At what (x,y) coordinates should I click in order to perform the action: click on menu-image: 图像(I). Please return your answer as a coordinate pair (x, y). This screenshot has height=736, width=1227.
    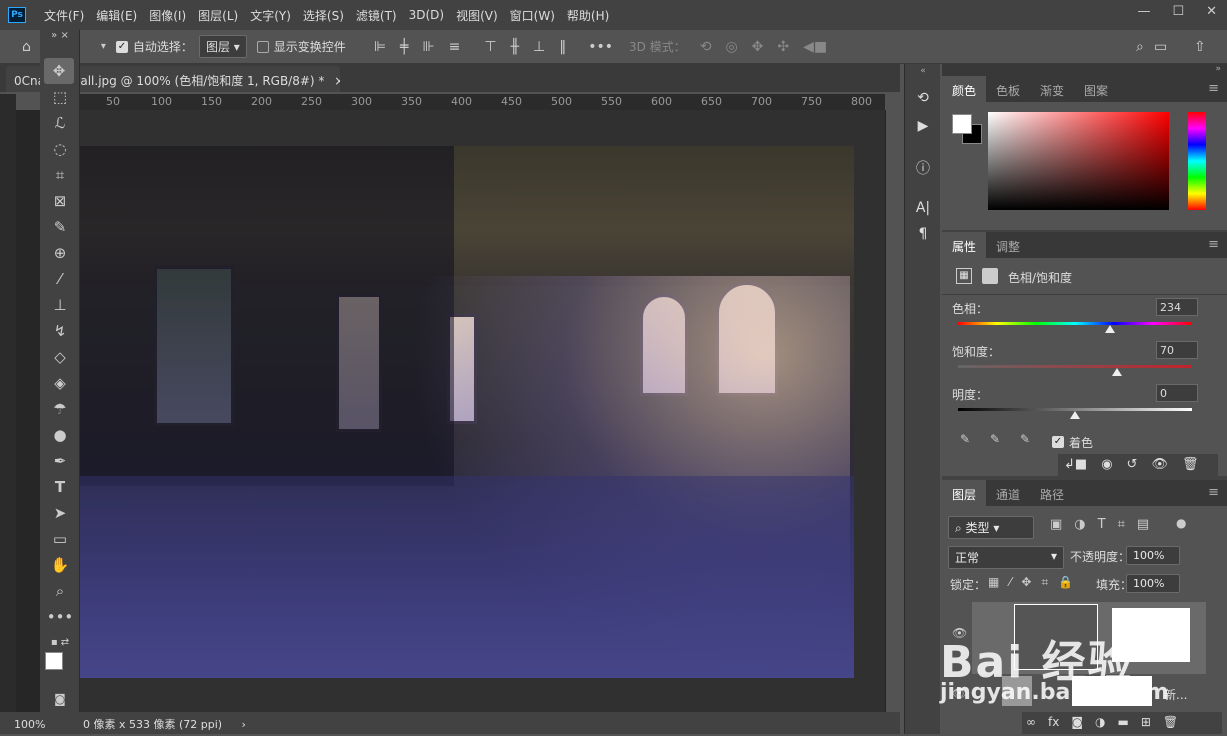
    Looking at the image, I should click on (167, 15).